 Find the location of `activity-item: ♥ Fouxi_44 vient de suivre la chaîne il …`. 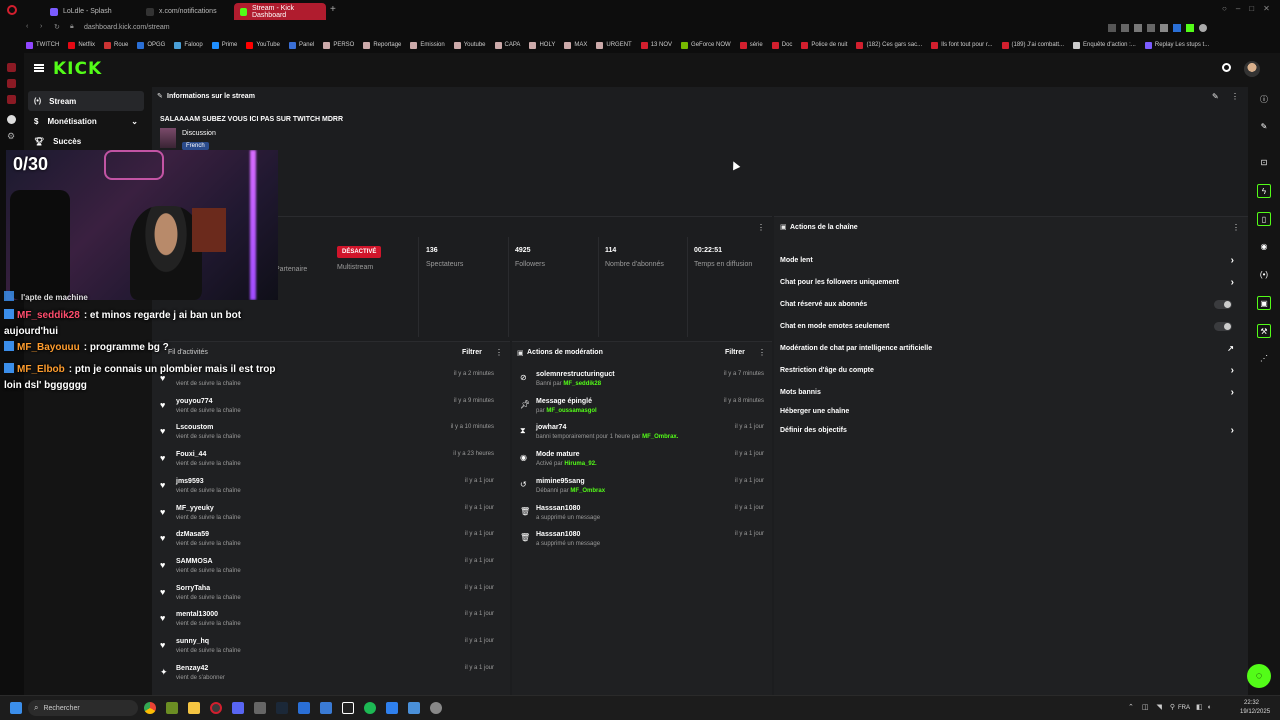

activity-item: ♥ Fouxi_44 vient de suivre la chaîne il … is located at coordinates (327, 461).